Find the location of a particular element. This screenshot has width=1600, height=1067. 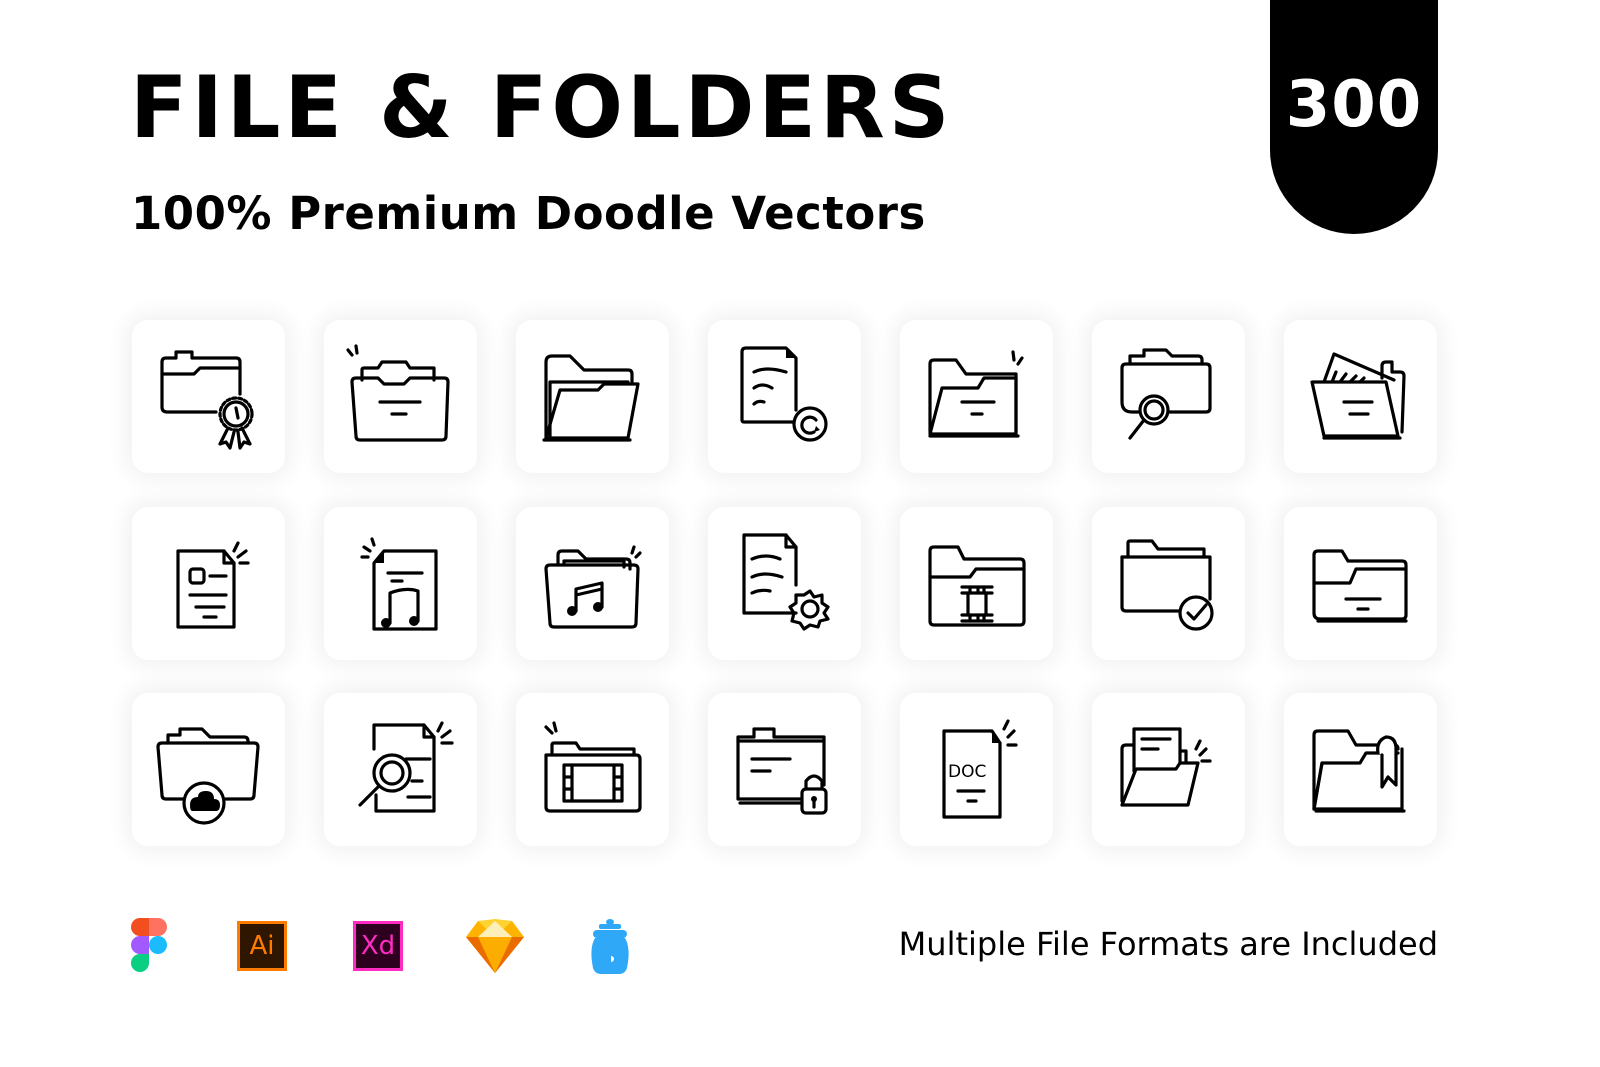

folder-search-icon is located at coordinates (1165, 393).